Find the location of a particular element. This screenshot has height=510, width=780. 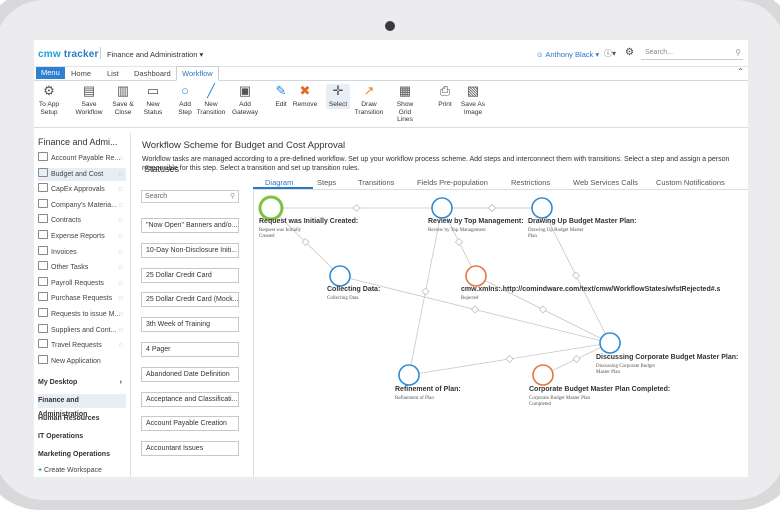

status-item: Accountant Issues is located at coordinates (190, 449).